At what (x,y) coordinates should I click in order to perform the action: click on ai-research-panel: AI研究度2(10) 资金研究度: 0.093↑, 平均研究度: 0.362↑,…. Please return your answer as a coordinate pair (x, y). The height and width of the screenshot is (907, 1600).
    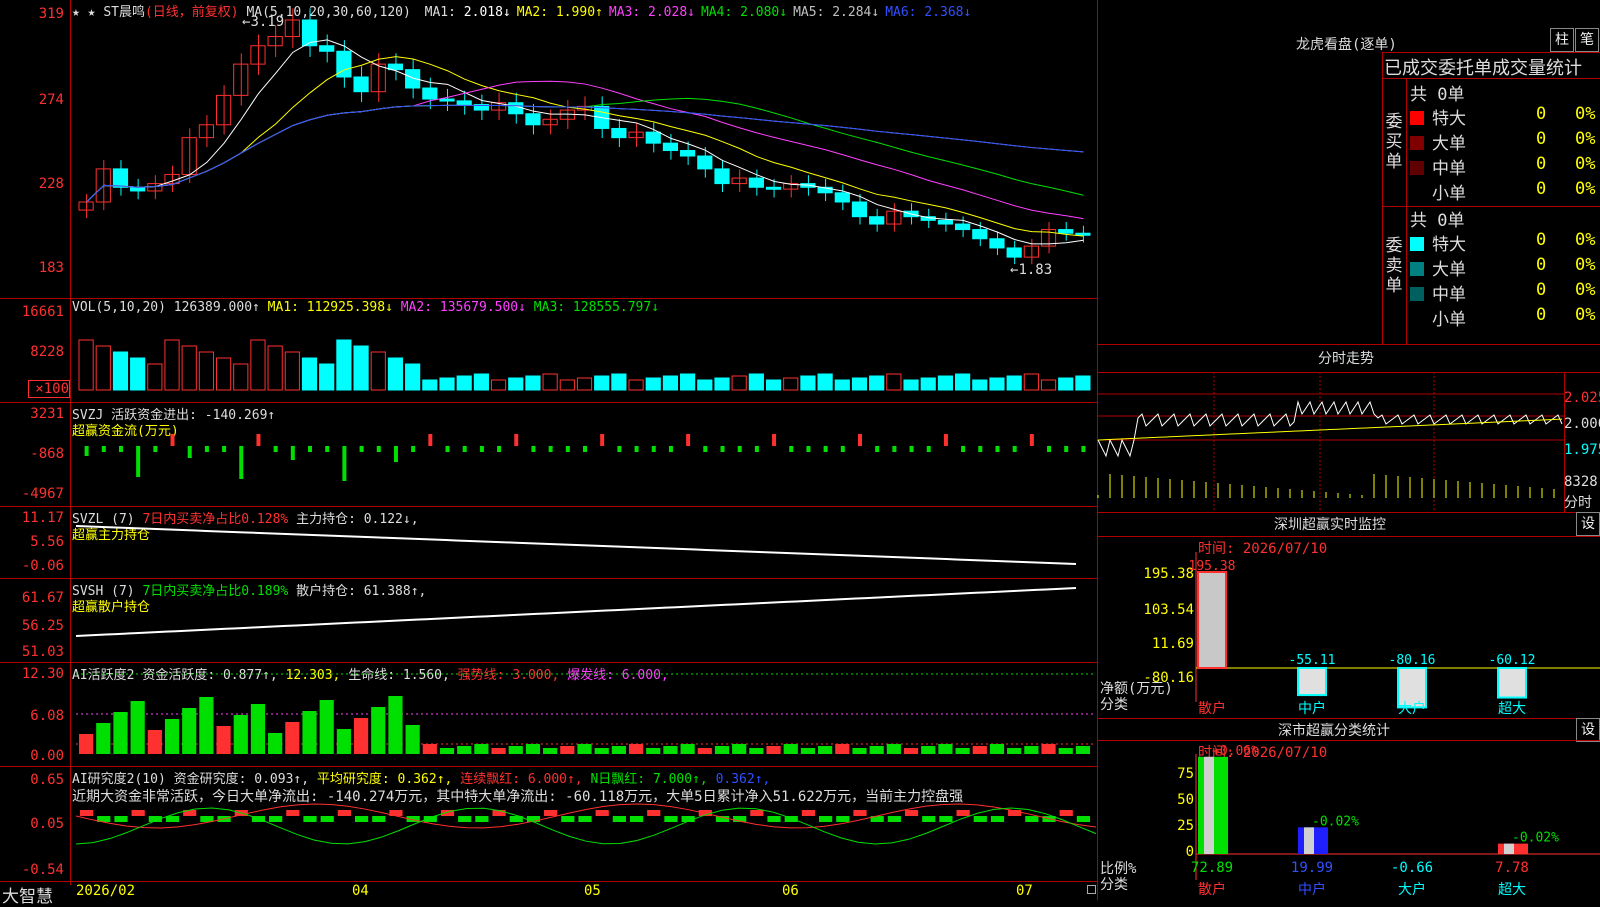
    Looking at the image, I should click on (548, 825).